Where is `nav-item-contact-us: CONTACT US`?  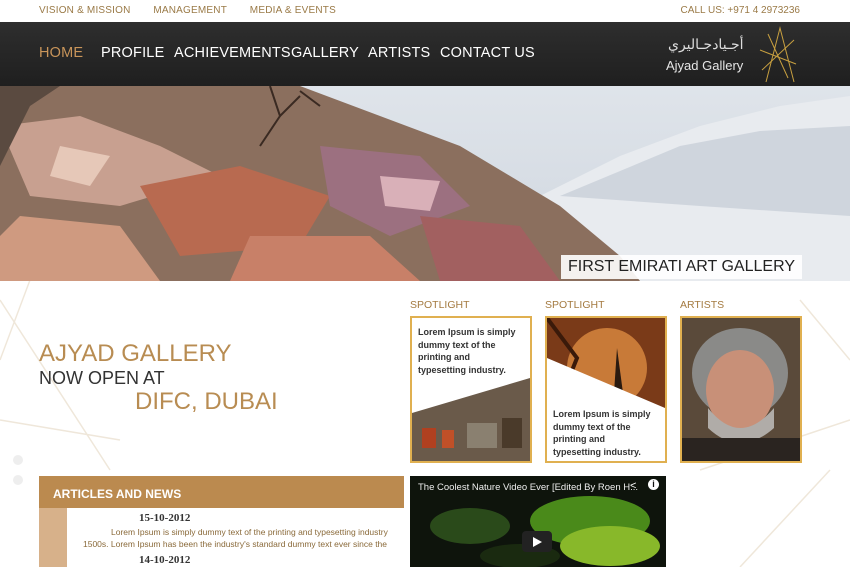
nav-item-contact-us: CONTACT US is located at coordinates (487, 53).